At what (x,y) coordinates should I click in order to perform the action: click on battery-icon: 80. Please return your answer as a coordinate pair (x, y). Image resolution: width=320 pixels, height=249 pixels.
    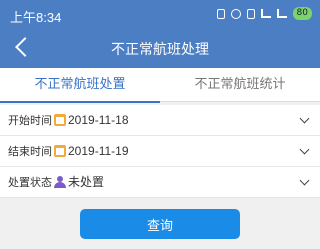
    Looking at the image, I should click on (302, 13).